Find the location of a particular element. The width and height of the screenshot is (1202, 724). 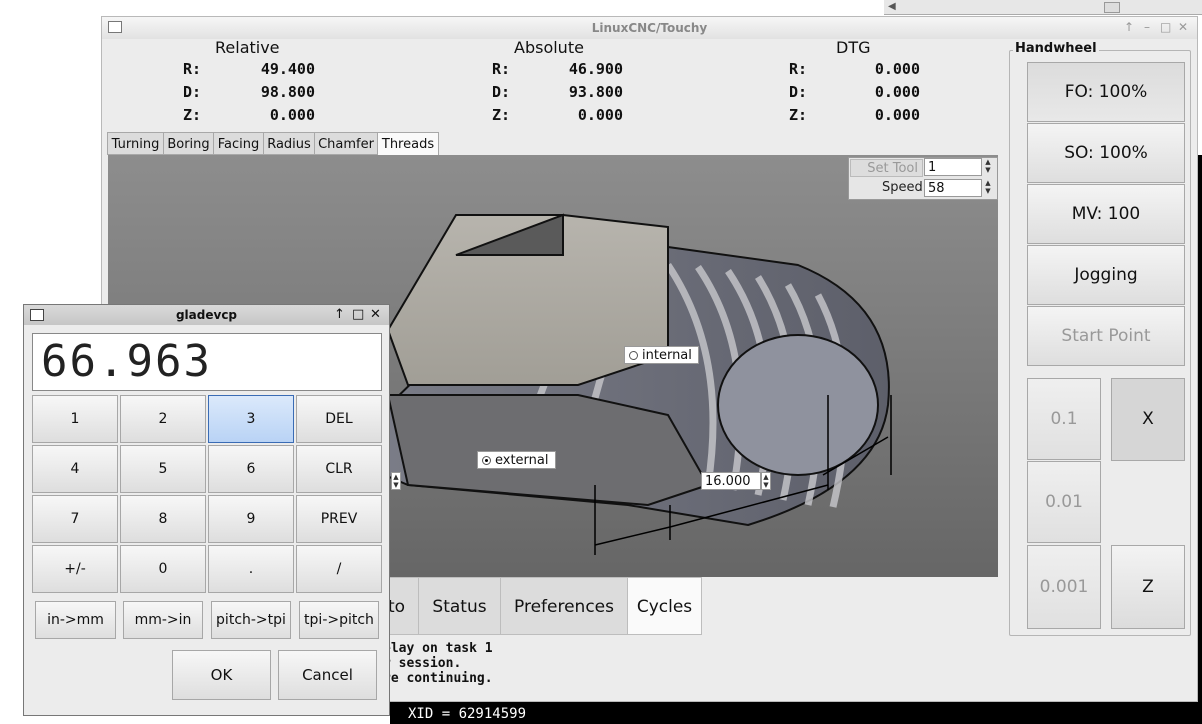

message-line-1: elay on task 1 is located at coordinates (438, 648).